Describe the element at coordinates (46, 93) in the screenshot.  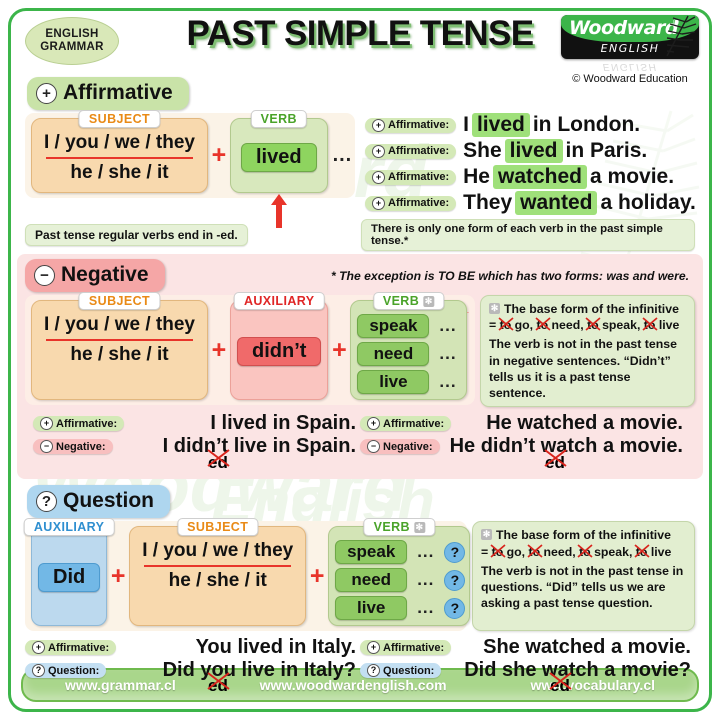
I see `plus-circle-icon: +` at that location.